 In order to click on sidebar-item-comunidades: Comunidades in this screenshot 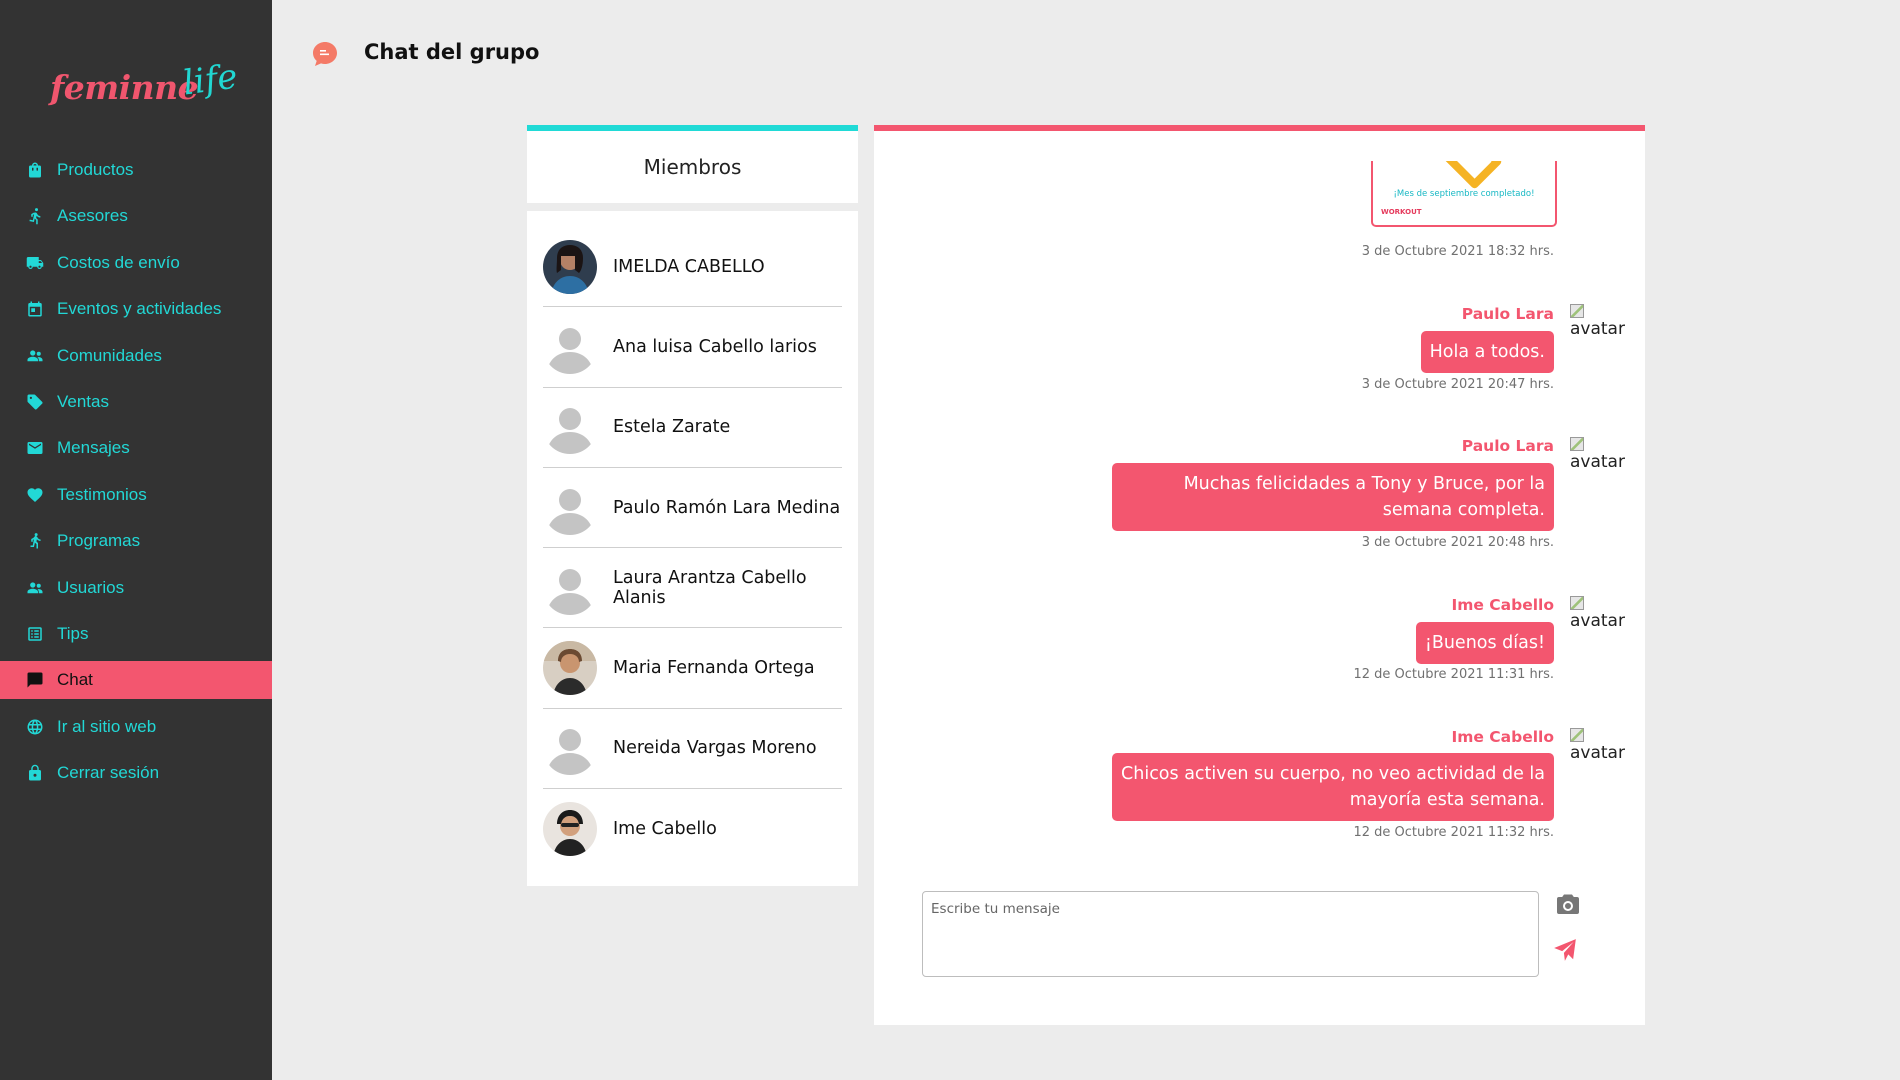, I will do `click(136, 356)`.